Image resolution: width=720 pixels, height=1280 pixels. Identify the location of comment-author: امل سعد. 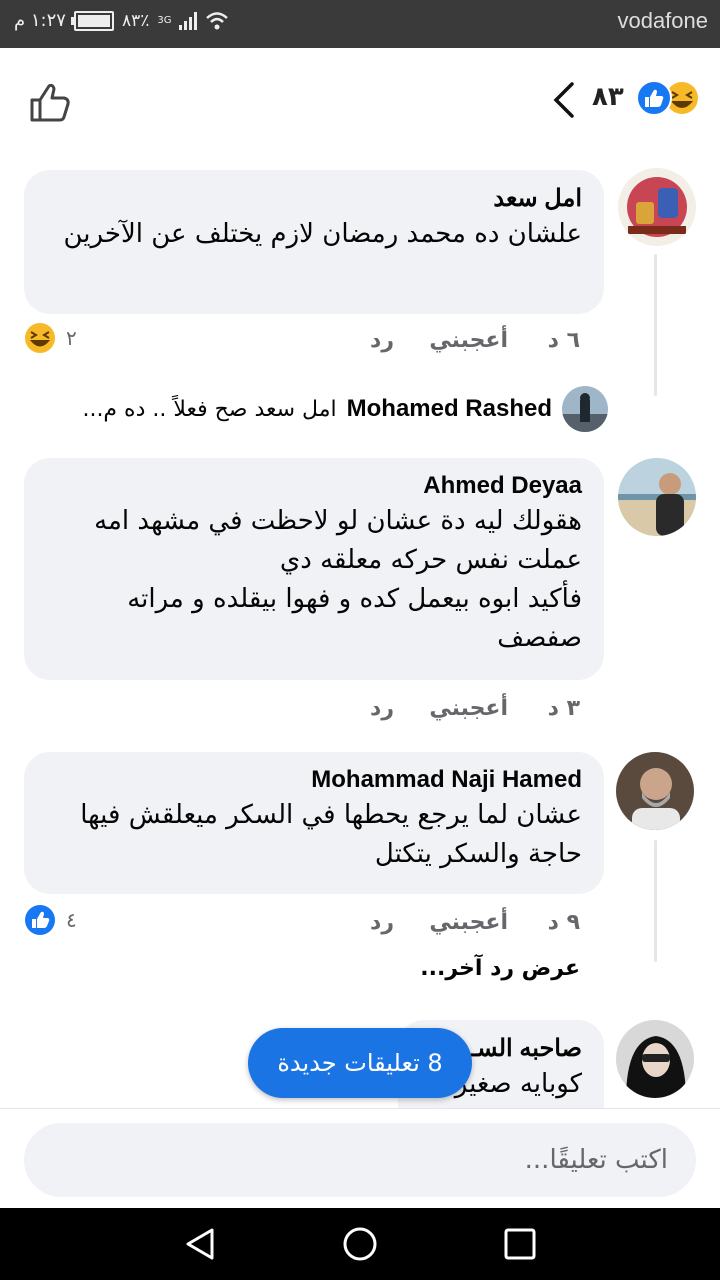
(314, 198).